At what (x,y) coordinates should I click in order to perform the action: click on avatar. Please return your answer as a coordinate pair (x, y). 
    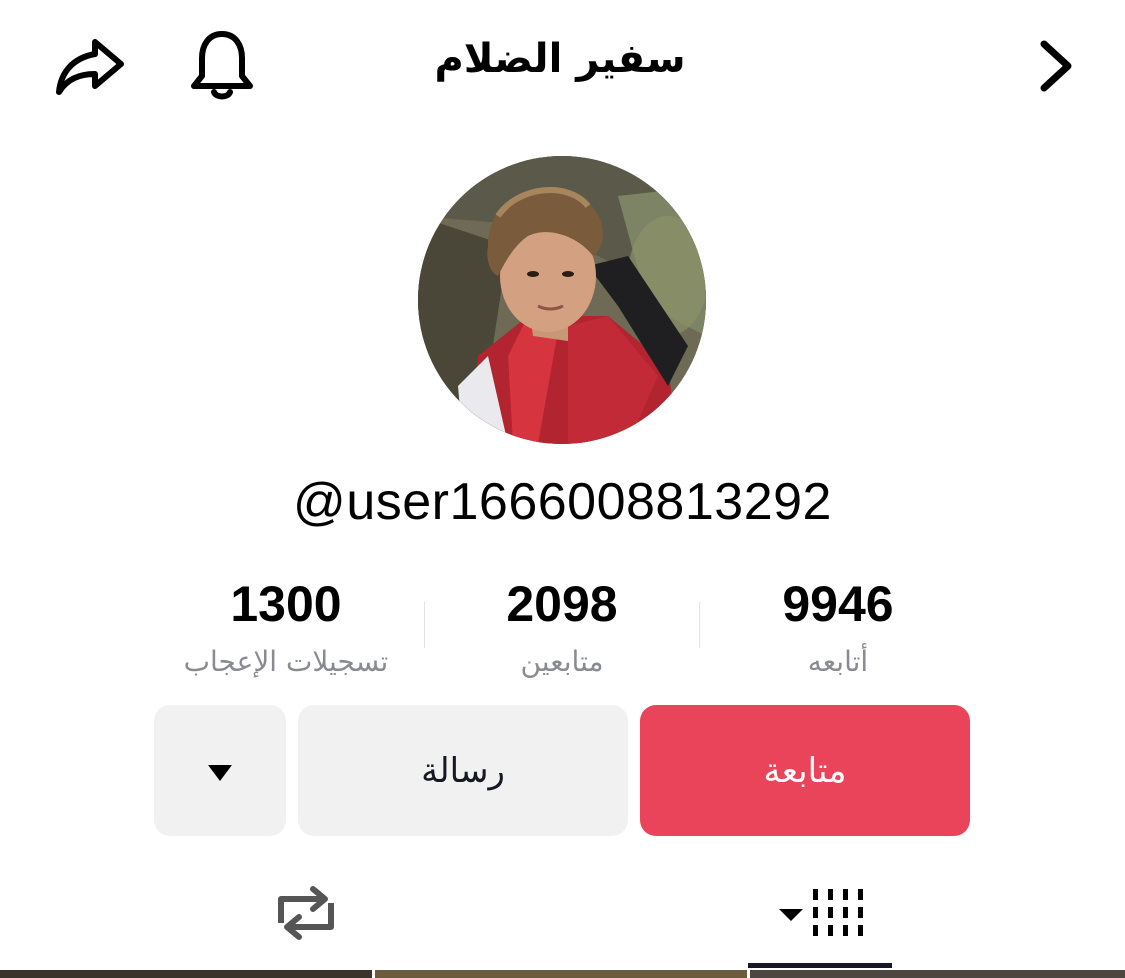
    Looking at the image, I should click on (562, 300).